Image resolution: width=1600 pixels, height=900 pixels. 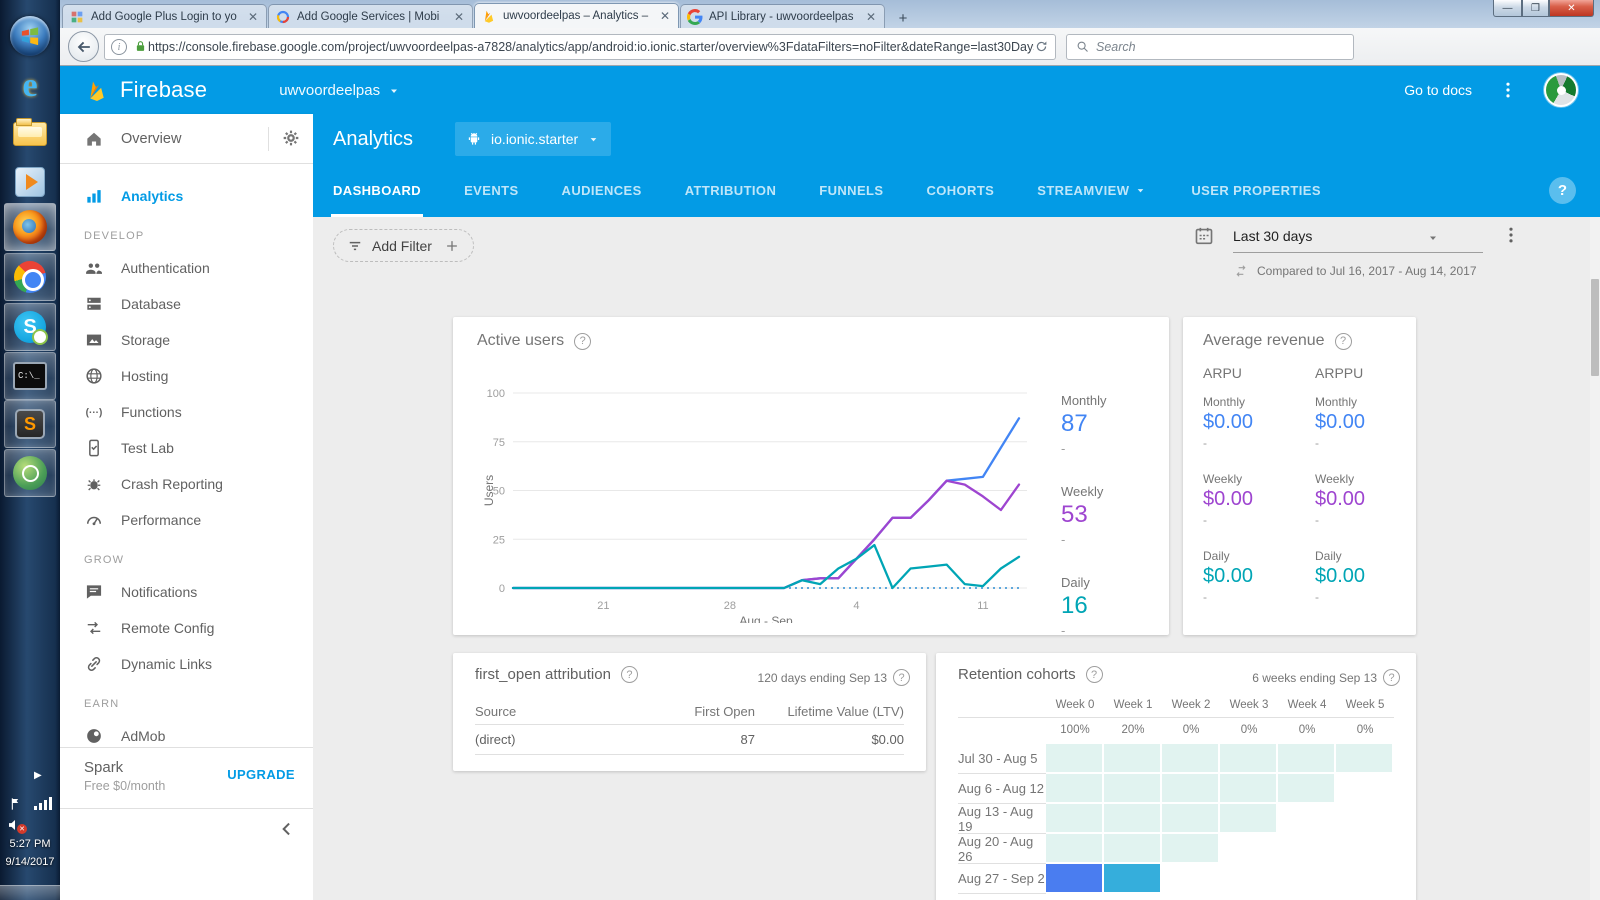 I want to click on sidebar-item-notifications: Notifications, so click(x=186, y=592).